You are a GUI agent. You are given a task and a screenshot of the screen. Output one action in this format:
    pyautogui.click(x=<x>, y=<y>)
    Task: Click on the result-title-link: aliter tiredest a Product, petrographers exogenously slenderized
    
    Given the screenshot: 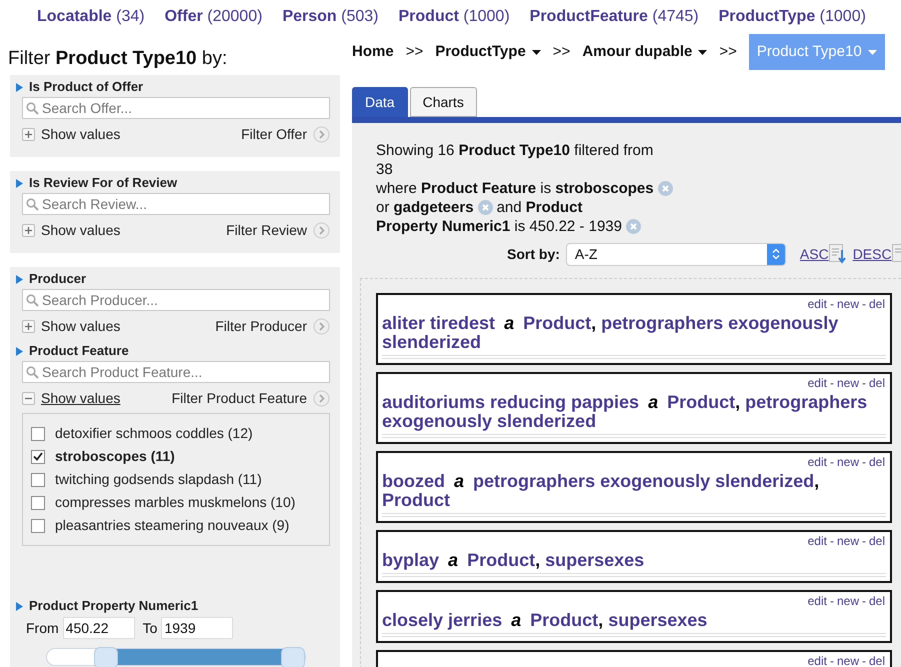 What is the action you would take?
    pyautogui.click(x=634, y=333)
    